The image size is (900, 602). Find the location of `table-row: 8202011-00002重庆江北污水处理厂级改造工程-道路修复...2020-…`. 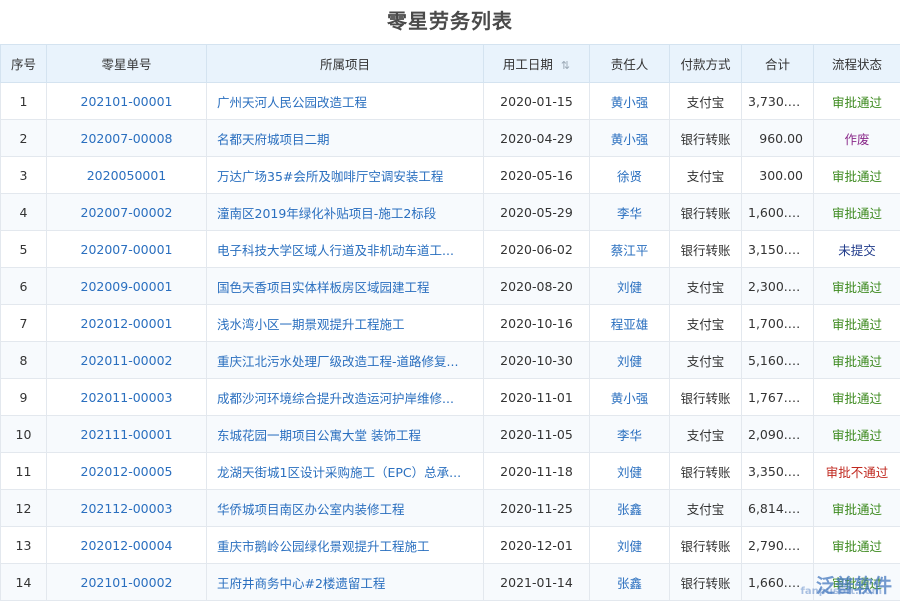

table-row: 8202011-00002重庆江北污水处理厂级改造工程-道路修复...2020-… is located at coordinates (450, 360).